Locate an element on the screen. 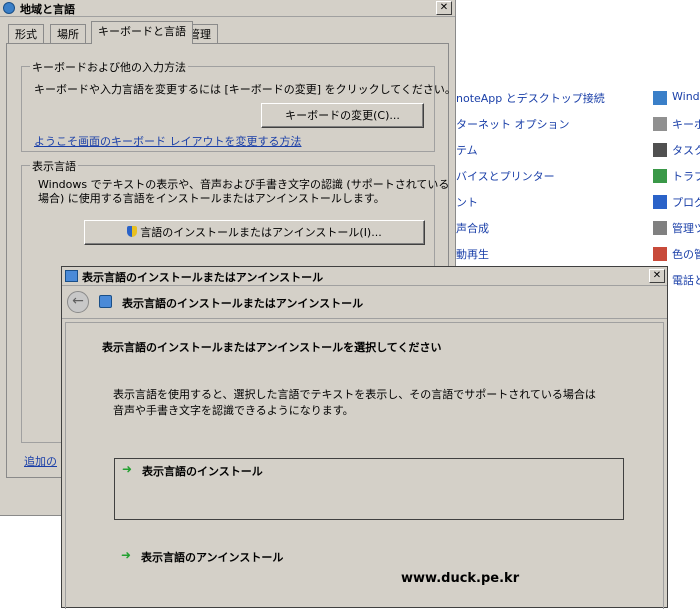  back-arrow-icon: ← is located at coordinates (78, 302).